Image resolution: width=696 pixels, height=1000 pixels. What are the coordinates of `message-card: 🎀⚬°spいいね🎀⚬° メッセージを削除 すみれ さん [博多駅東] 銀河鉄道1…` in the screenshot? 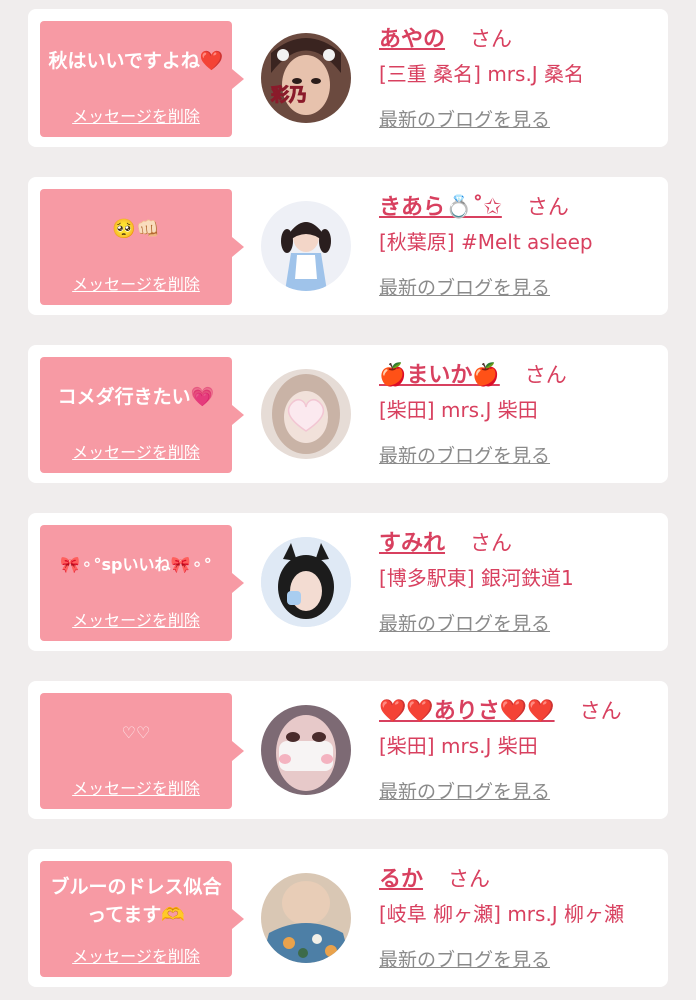 It's located at (348, 582).